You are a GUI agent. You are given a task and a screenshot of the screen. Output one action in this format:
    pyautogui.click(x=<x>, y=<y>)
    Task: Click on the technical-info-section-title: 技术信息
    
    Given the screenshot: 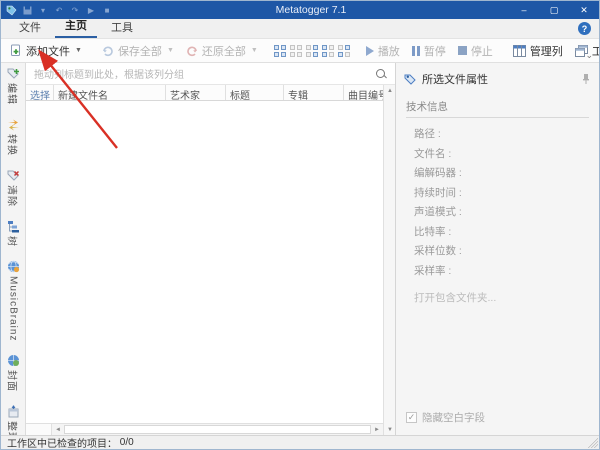 What is the action you would take?
    pyautogui.click(x=497, y=108)
    